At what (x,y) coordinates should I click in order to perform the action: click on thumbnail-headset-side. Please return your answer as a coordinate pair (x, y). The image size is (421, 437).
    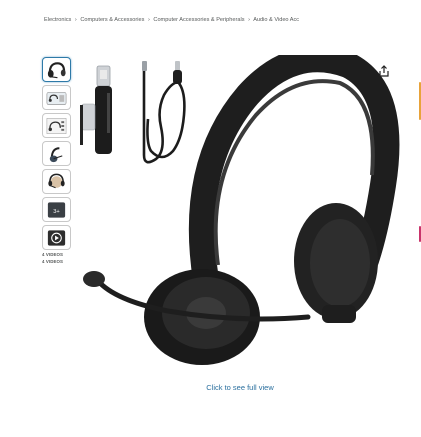
    Looking at the image, I should click on (56, 153).